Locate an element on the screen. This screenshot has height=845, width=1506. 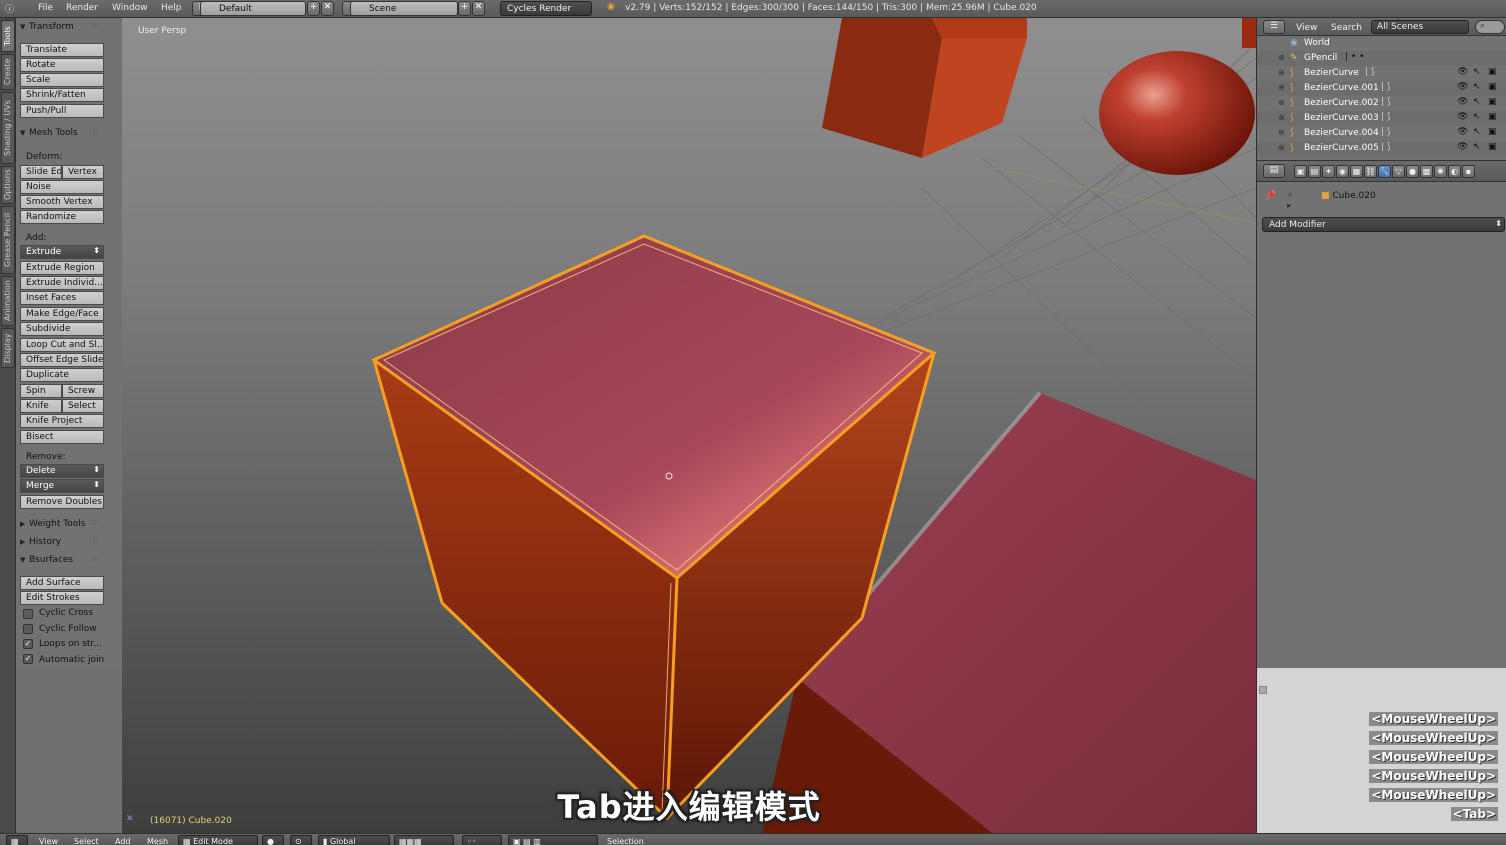
extrude-region-button: Extrude Region is located at coordinates (62, 268).